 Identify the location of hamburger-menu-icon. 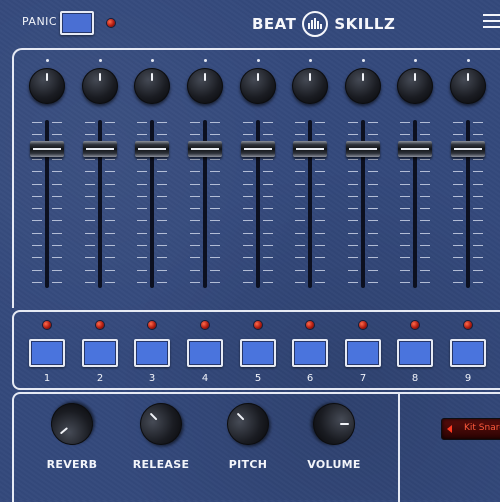
(491, 21).